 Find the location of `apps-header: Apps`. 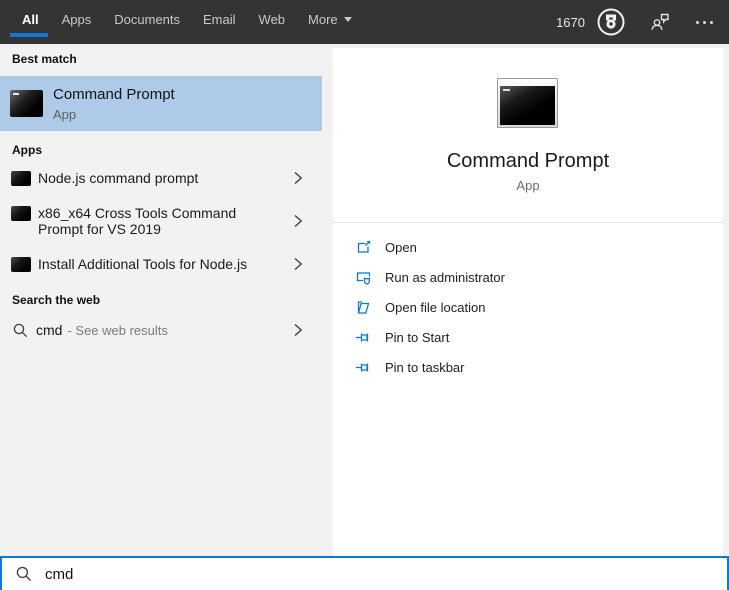

apps-header: Apps is located at coordinates (27, 150).